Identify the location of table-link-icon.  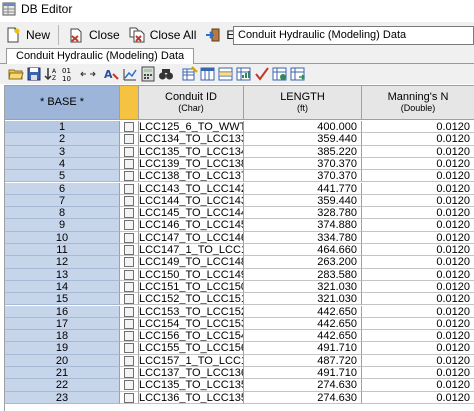
(280, 74).